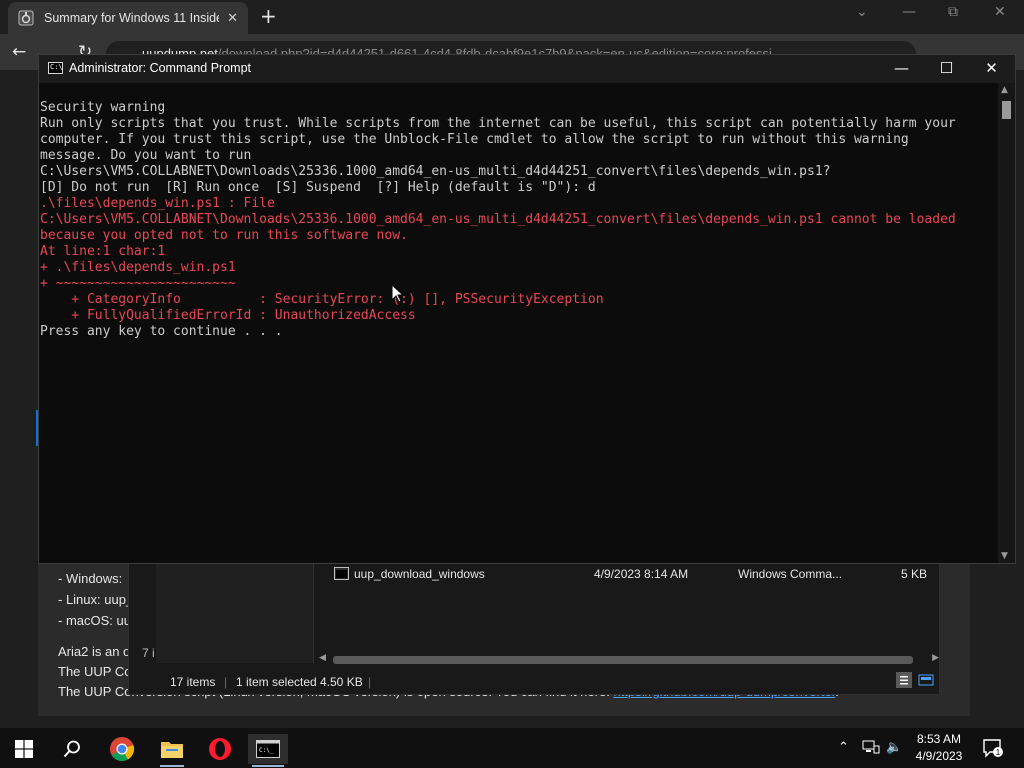 The image size is (1024, 768). Describe the element at coordinates (953, 12) in the screenshot. I see `browser-restore-icon: ⧉` at that location.